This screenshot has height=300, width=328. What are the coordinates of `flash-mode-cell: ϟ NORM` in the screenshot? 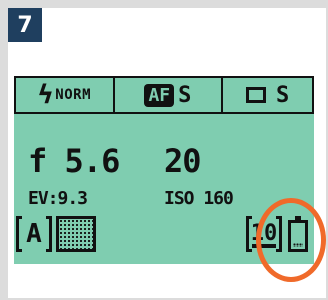 It's located at (65, 95).